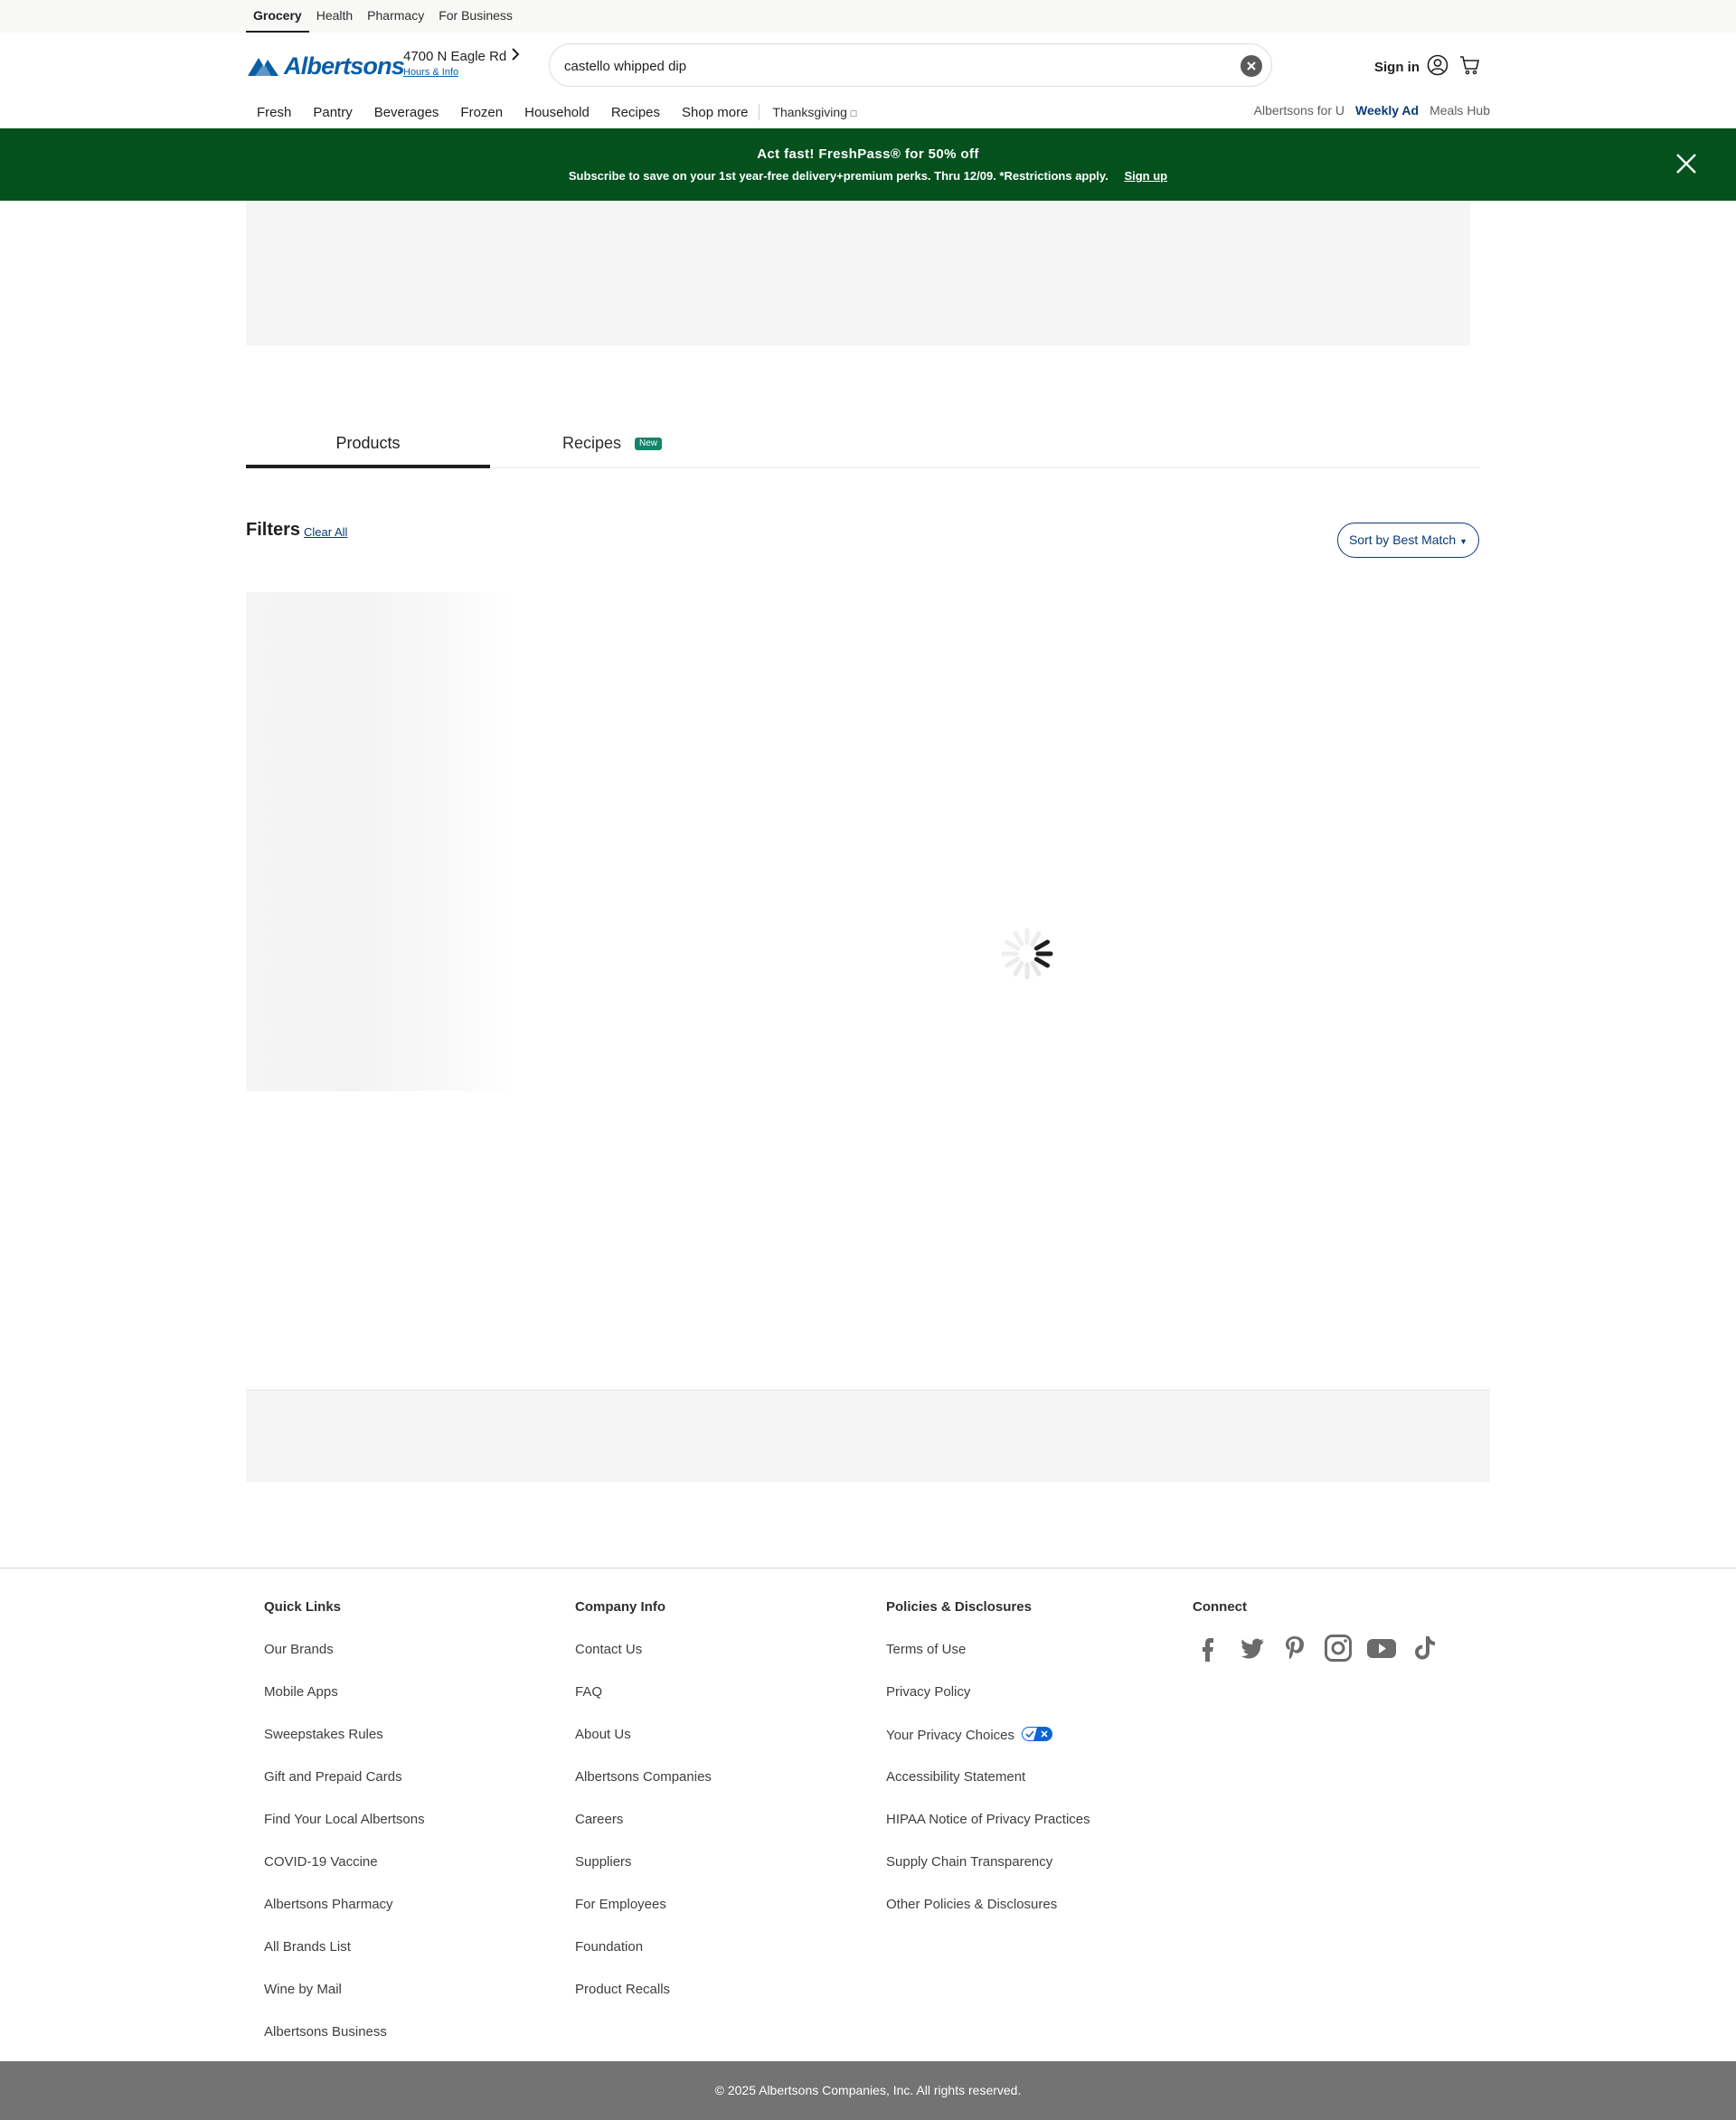 This screenshot has width=1736, height=2120. Describe the element at coordinates (1339, 1648) in the screenshot. I see `instagram-icon` at that location.